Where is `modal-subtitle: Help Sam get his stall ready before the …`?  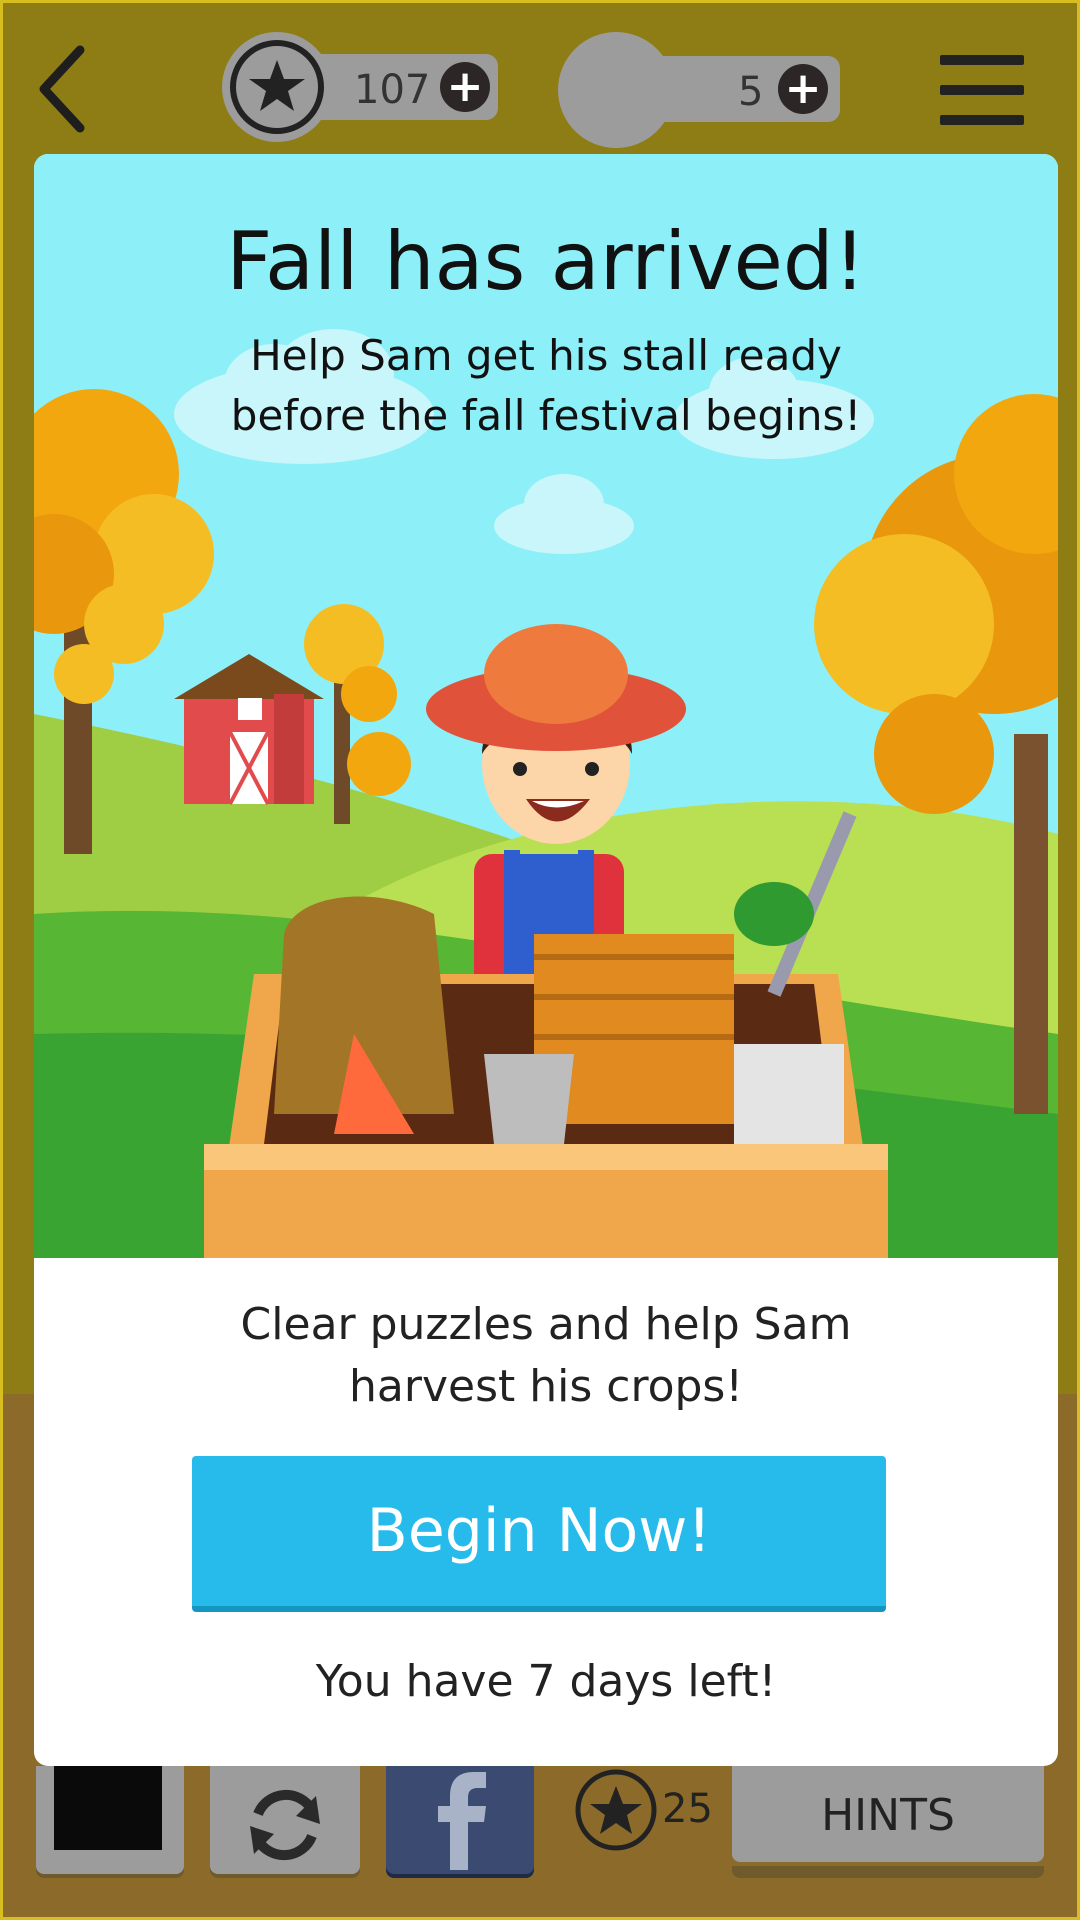 modal-subtitle: Help Sam get his stall ready before the … is located at coordinates (546, 385).